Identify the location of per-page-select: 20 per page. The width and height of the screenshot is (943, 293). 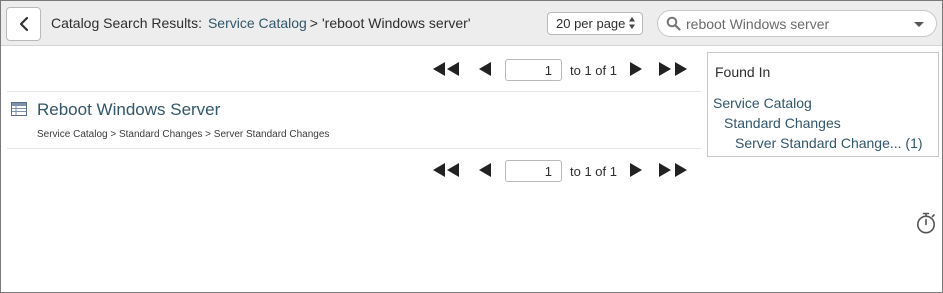
(595, 23).